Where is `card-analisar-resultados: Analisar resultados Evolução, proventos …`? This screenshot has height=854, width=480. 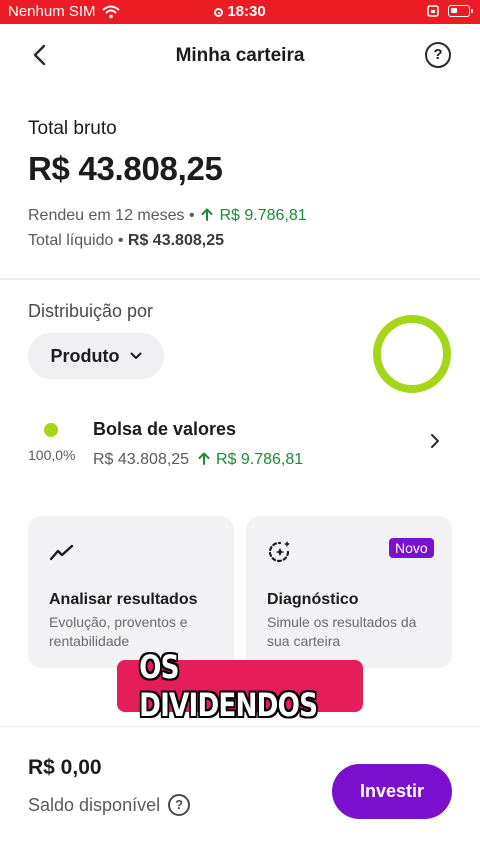
card-analisar-resultados: Analisar resultados Evolução, proventos … is located at coordinates (131, 592).